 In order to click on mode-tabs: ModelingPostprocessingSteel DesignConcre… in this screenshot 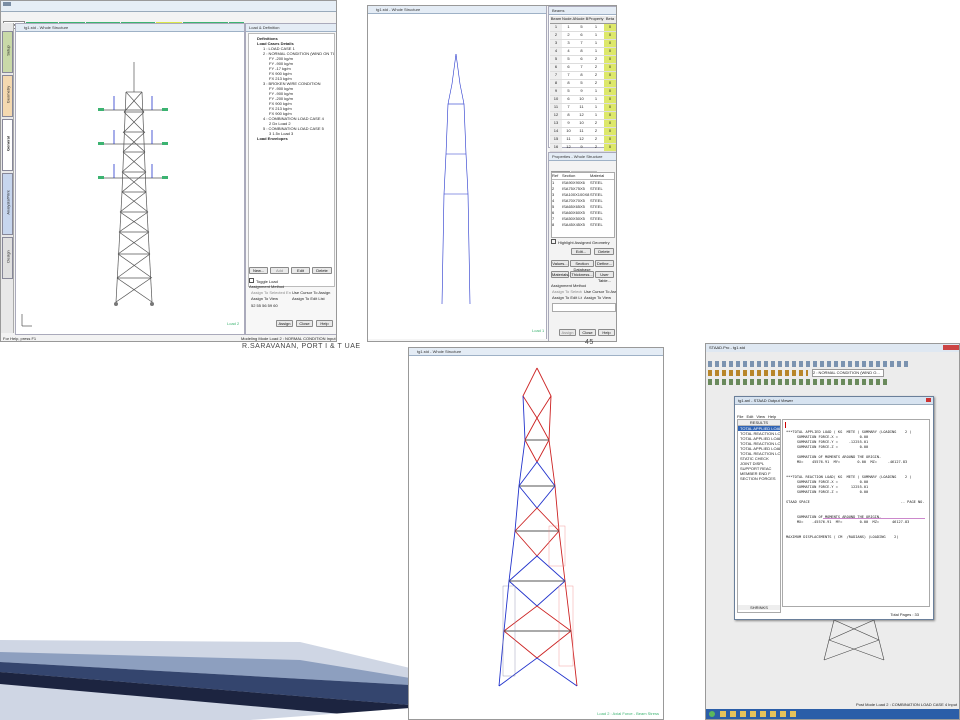, I will do `click(124, 21)`.